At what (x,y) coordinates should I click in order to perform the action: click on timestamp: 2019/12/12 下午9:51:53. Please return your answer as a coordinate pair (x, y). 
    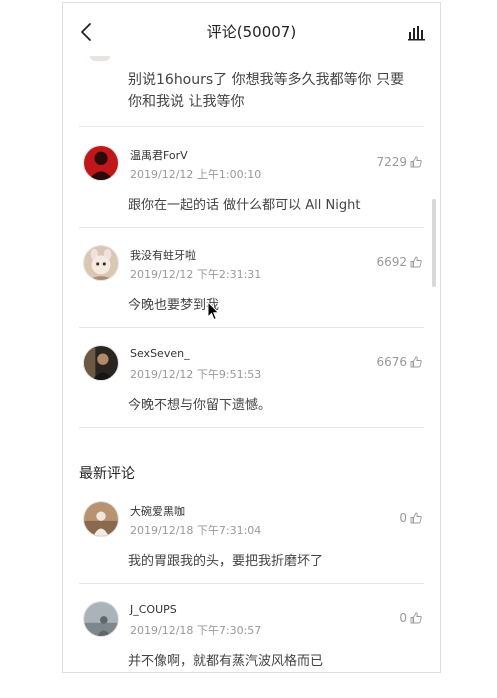
    Looking at the image, I should click on (196, 374).